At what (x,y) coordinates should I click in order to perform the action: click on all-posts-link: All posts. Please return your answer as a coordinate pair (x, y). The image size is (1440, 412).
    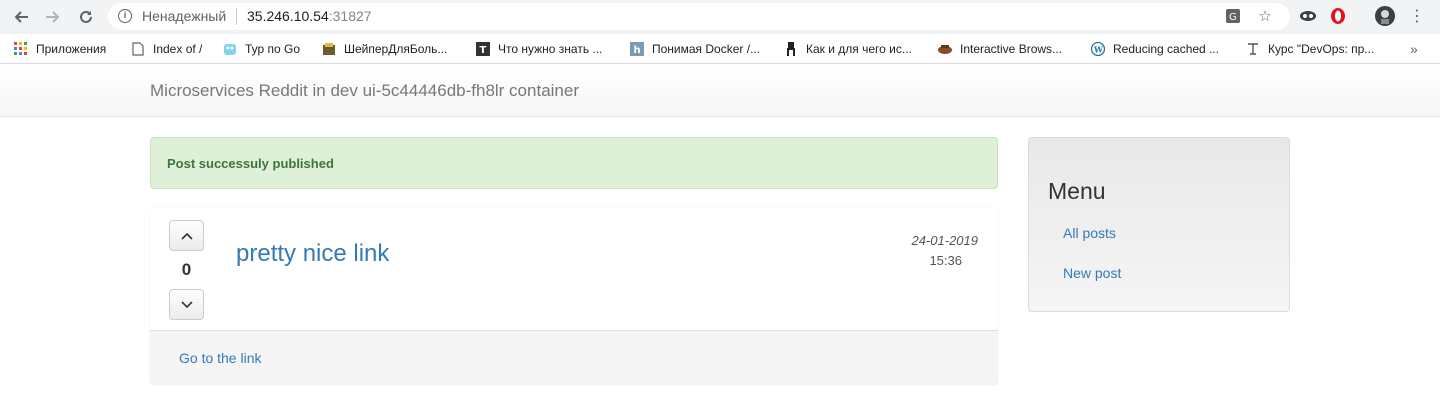
    Looking at the image, I should click on (1089, 233).